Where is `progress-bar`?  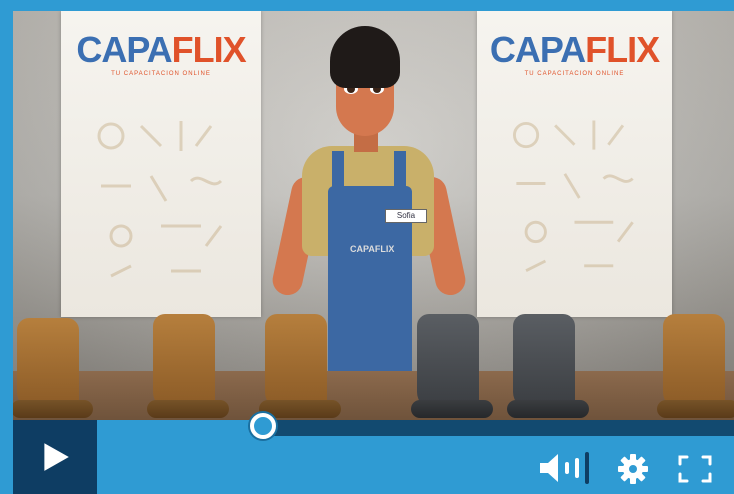 progress-bar is located at coordinates (415, 426).